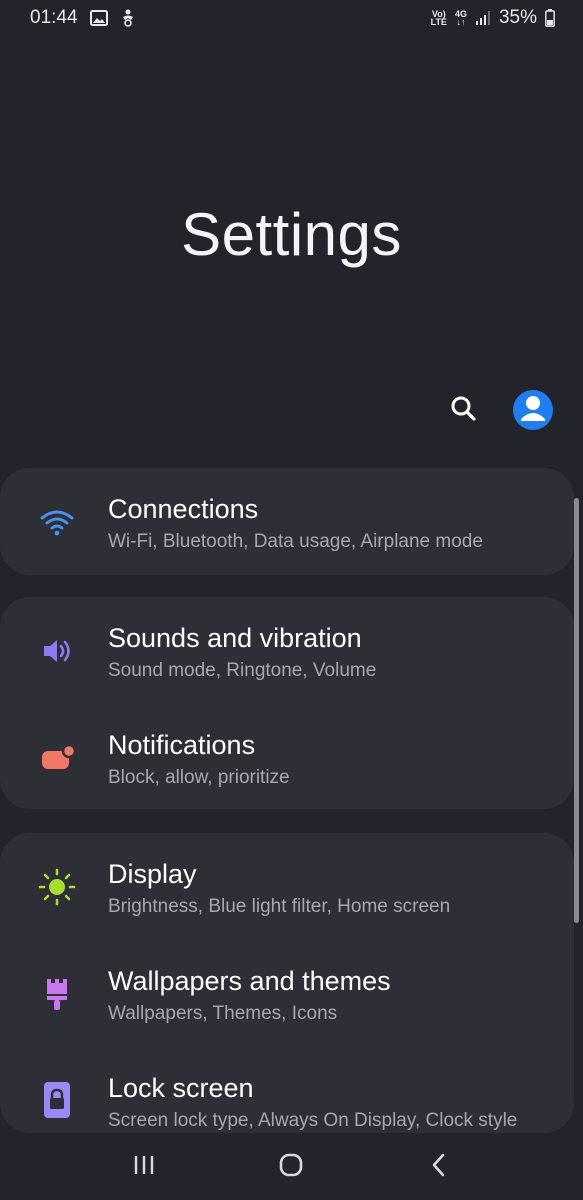 This screenshot has width=583, height=1200. Describe the element at coordinates (287, 757) in the screenshot. I see `settings-item-notifications: Notifications Block, allow, prioritize` at that location.